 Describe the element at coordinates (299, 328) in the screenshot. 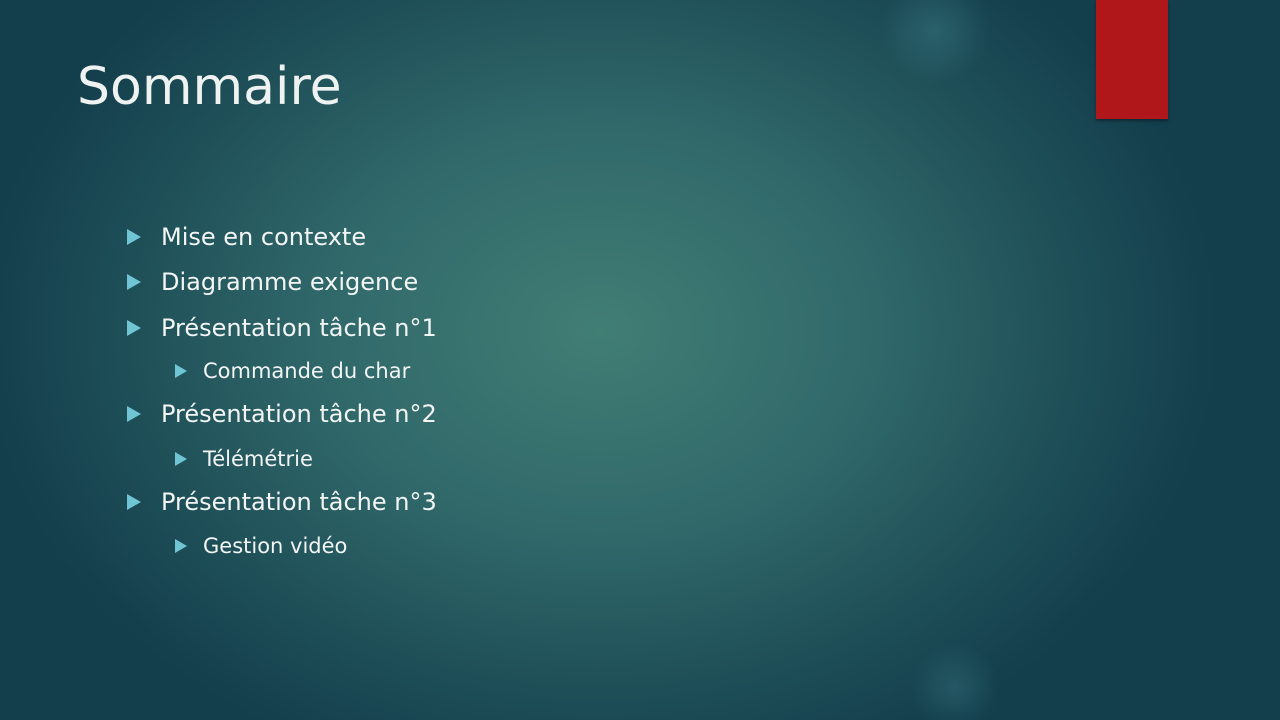

I see `agenda-item-label: Présentation tâche n°1` at that location.